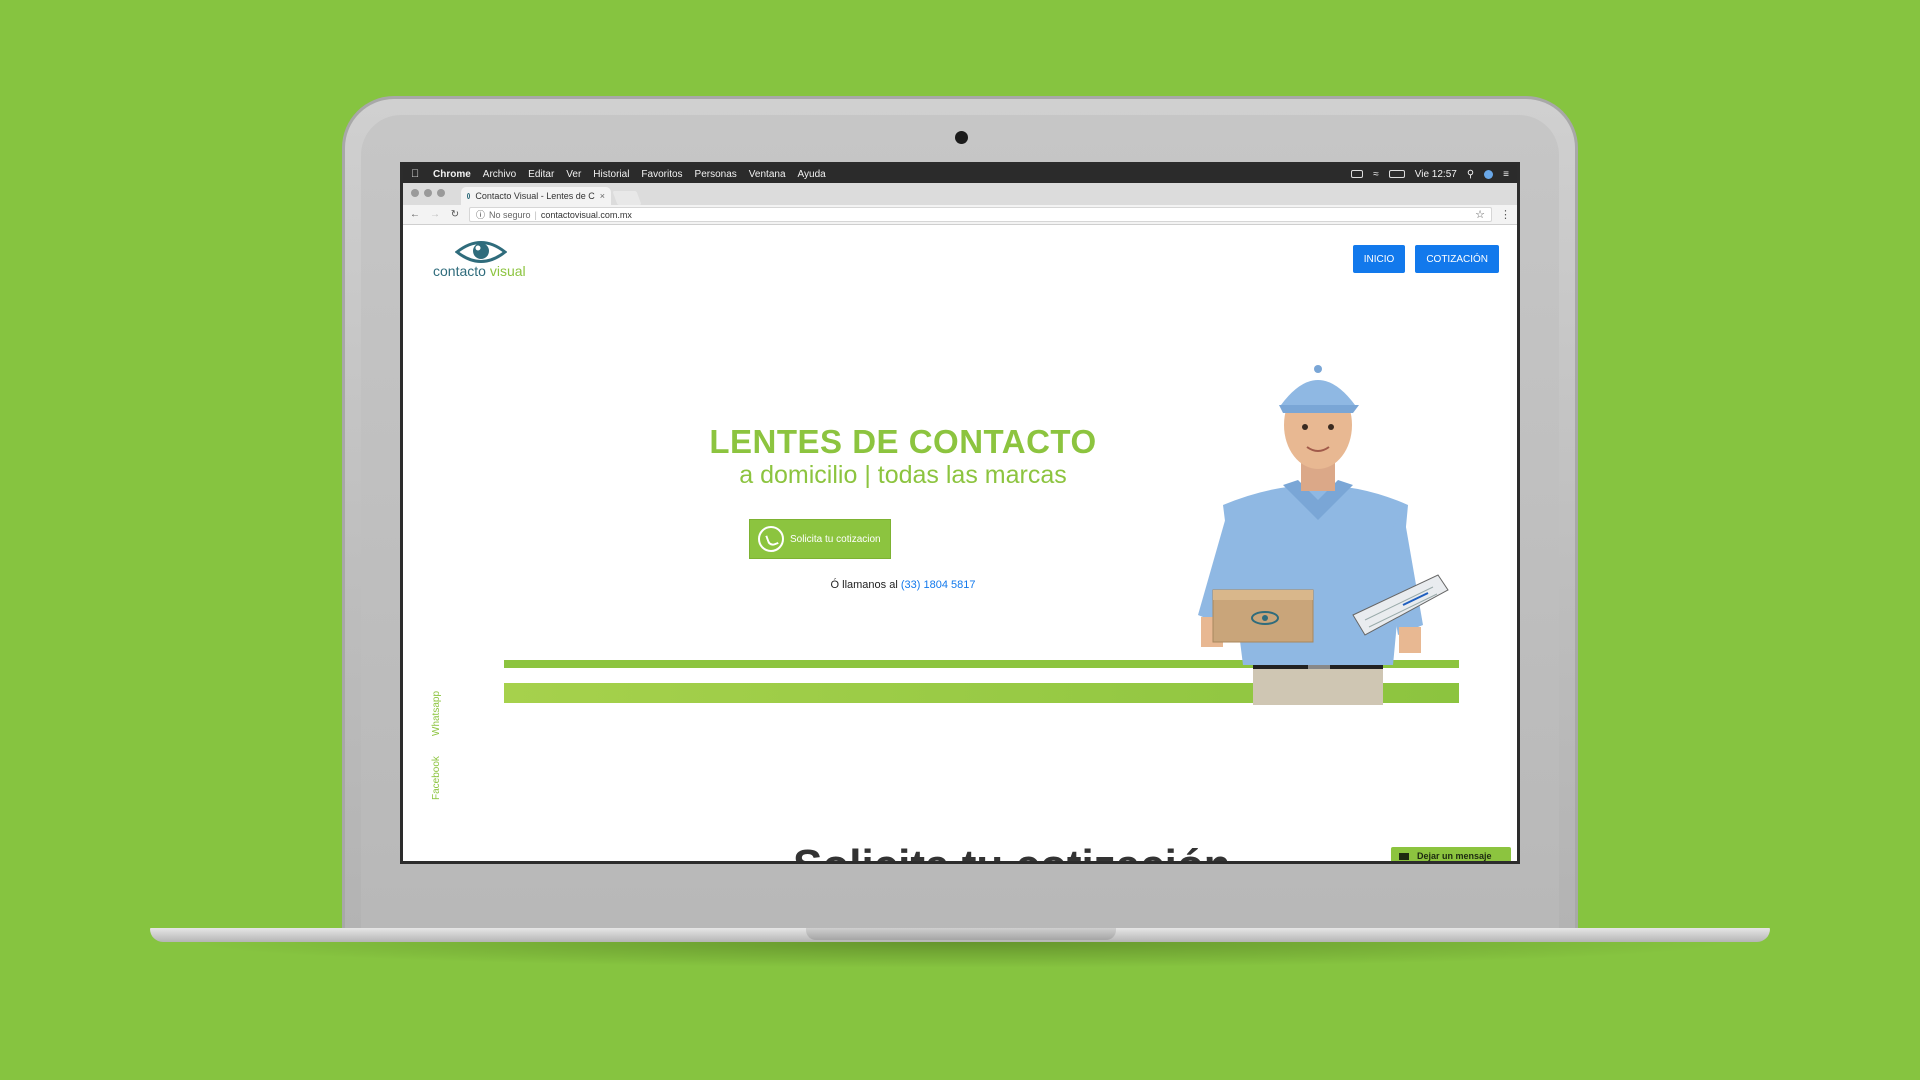 This screenshot has width=1920, height=1080. What do you see at coordinates (661, 174) in the screenshot?
I see `menu-favoritos: Favoritos` at bounding box center [661, 174].